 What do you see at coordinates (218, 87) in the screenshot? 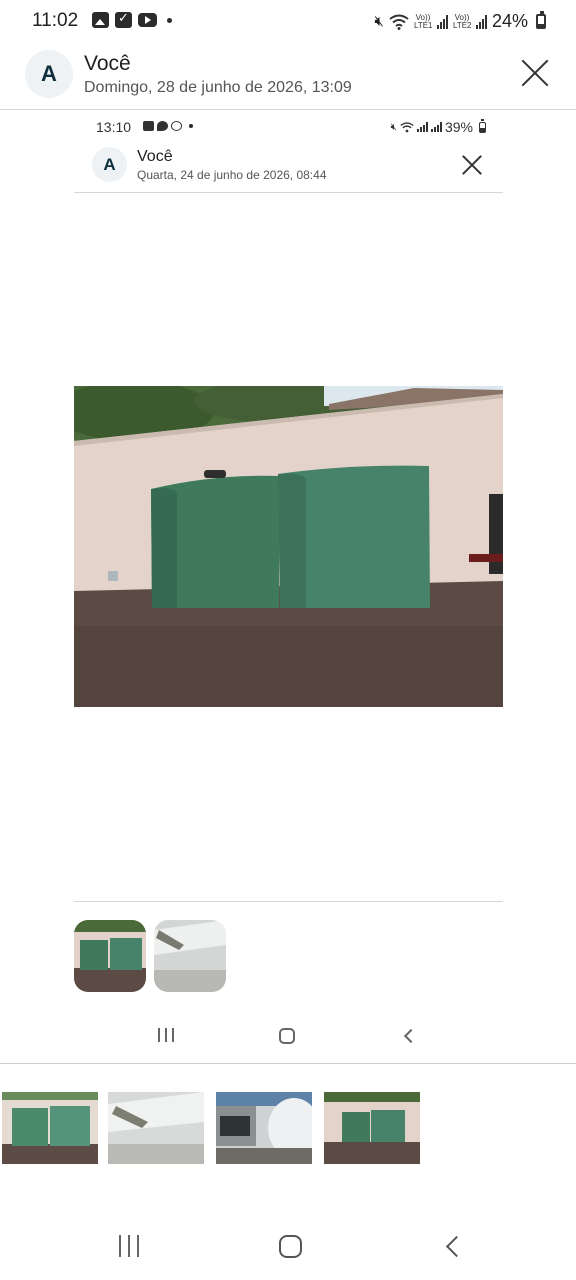
I see `sent-date: Domingo, 28 de junho de 2026, 13:09` at bounding box center [218, 87].